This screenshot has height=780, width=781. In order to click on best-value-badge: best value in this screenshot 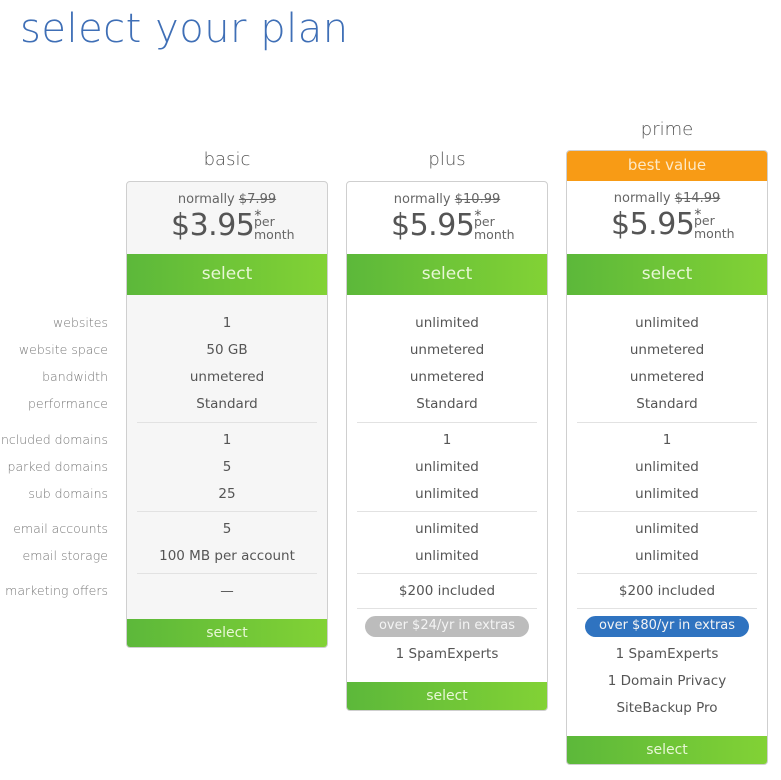, I will do `click(667, 166)`.